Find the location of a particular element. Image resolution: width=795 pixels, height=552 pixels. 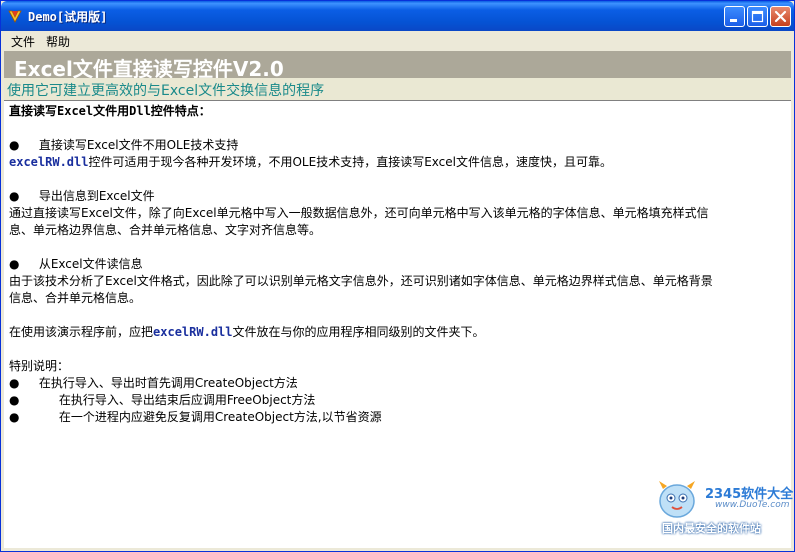

feature2-title-line: ● 导出信息到Excel文件 is located at coordinates (82, 196).